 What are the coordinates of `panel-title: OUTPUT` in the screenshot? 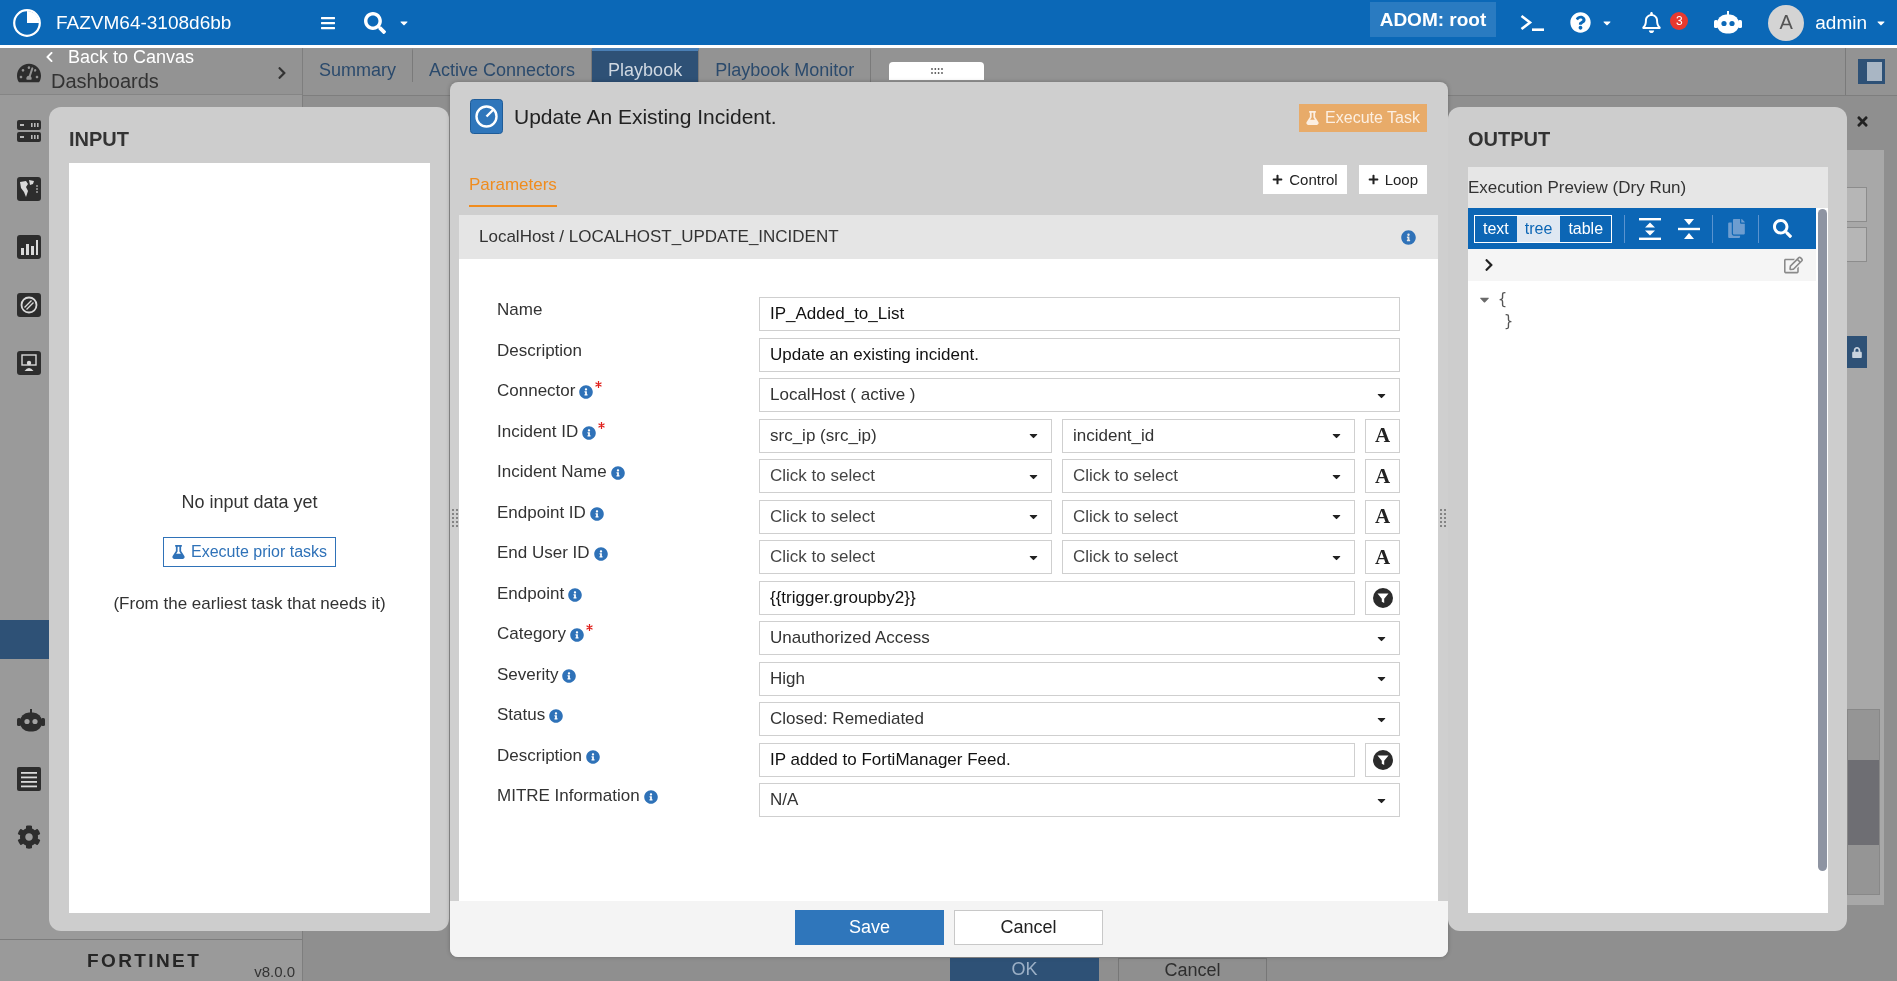 It's located at (1510, 139).